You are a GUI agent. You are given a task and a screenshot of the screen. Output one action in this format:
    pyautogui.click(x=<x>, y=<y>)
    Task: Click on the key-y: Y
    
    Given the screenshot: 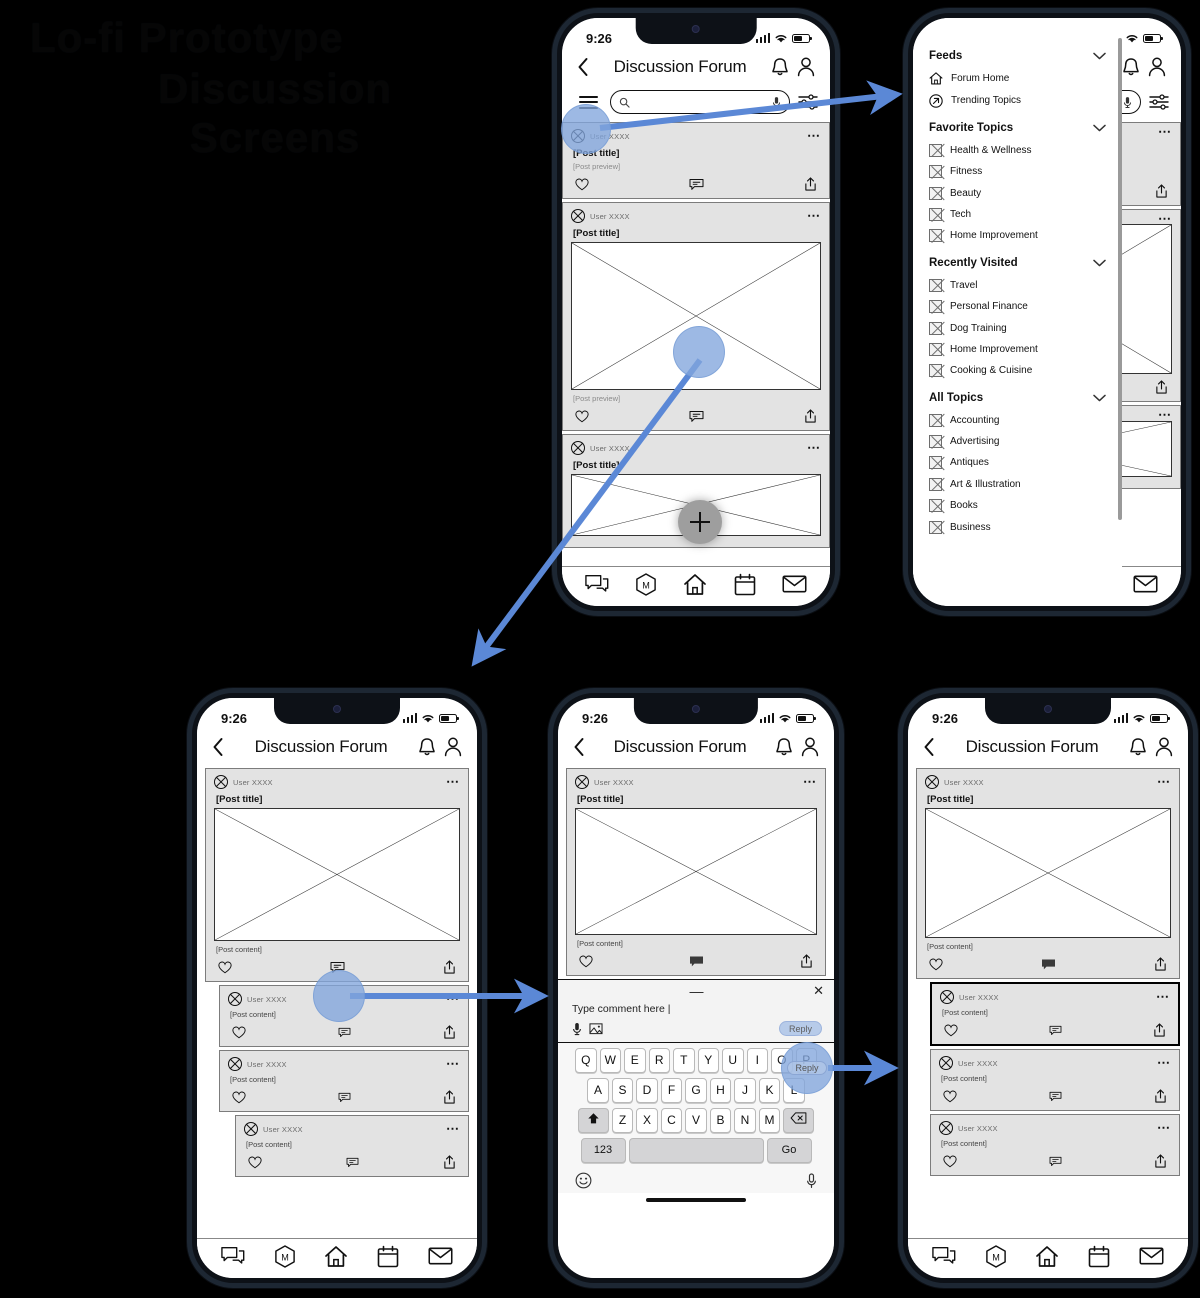 What is the action you would take?
    pyautogui.click(x=708, y=1060)
    